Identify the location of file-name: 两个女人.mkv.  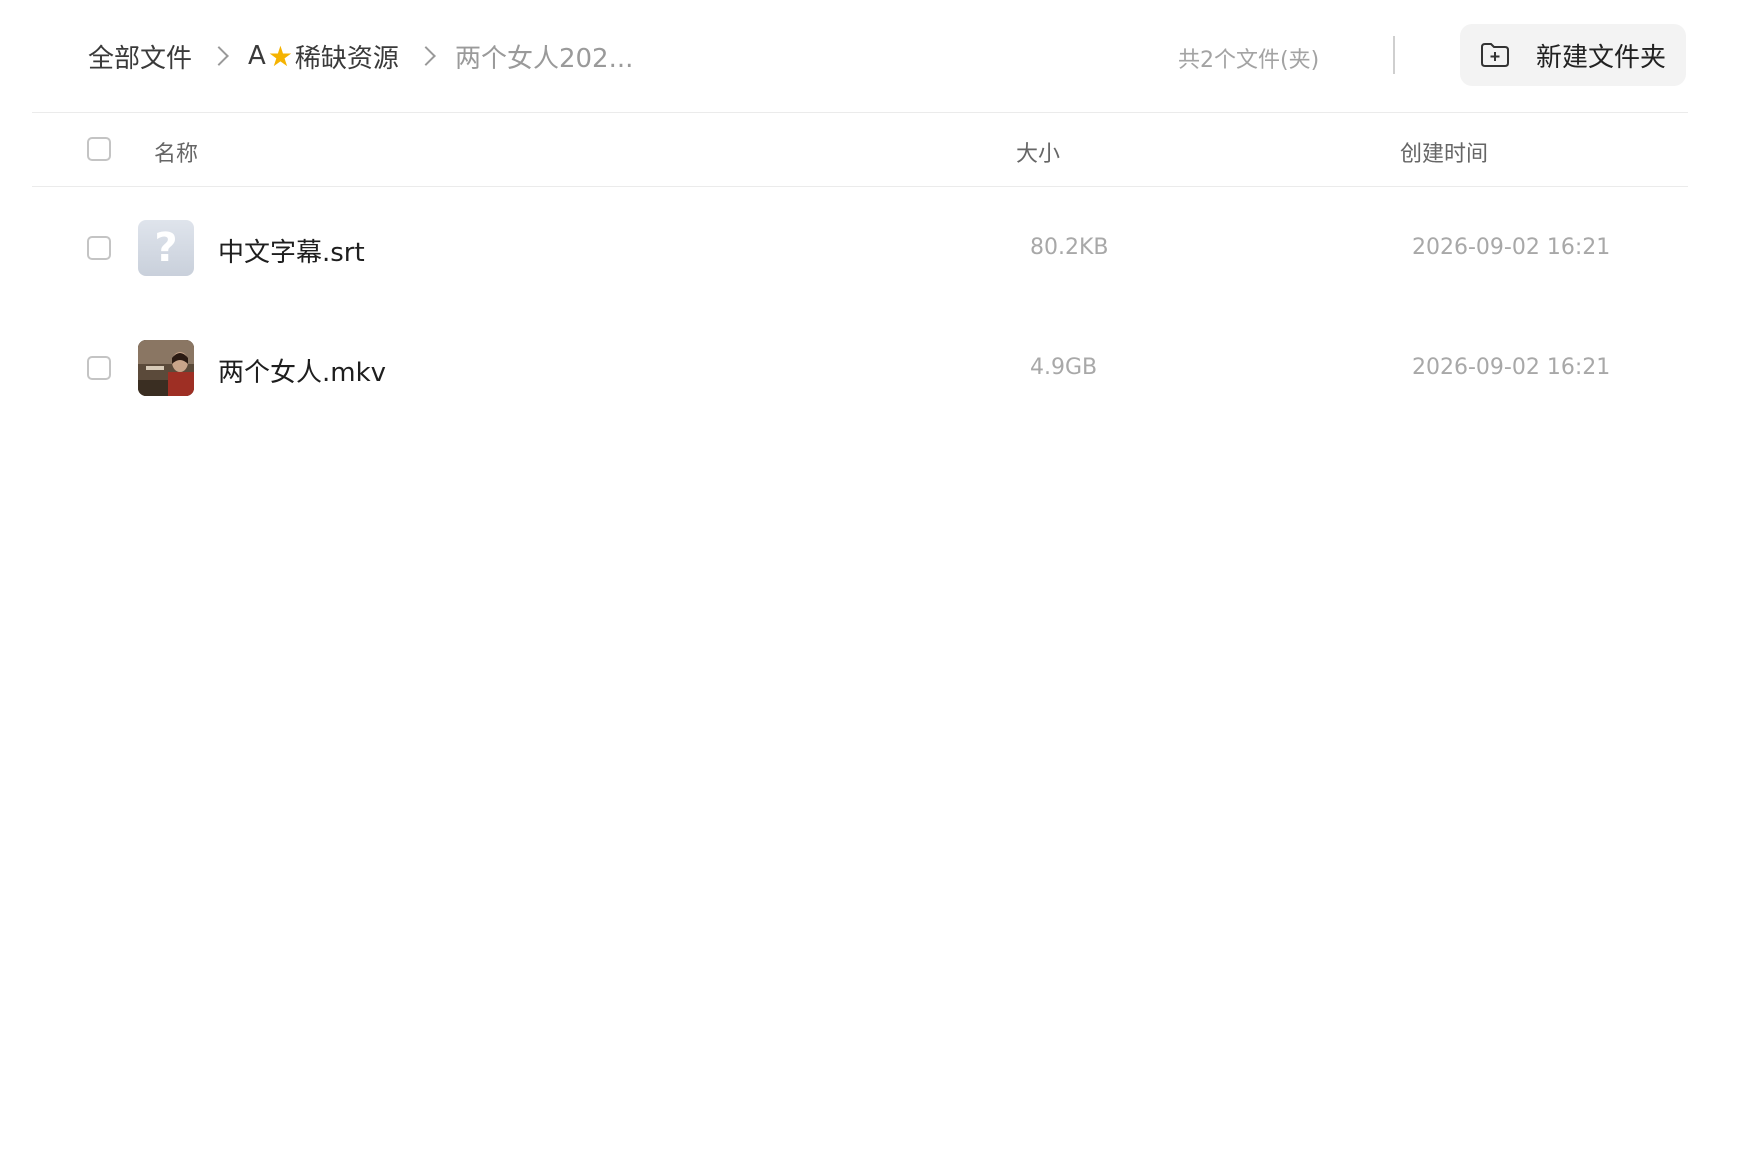
(302, 370).